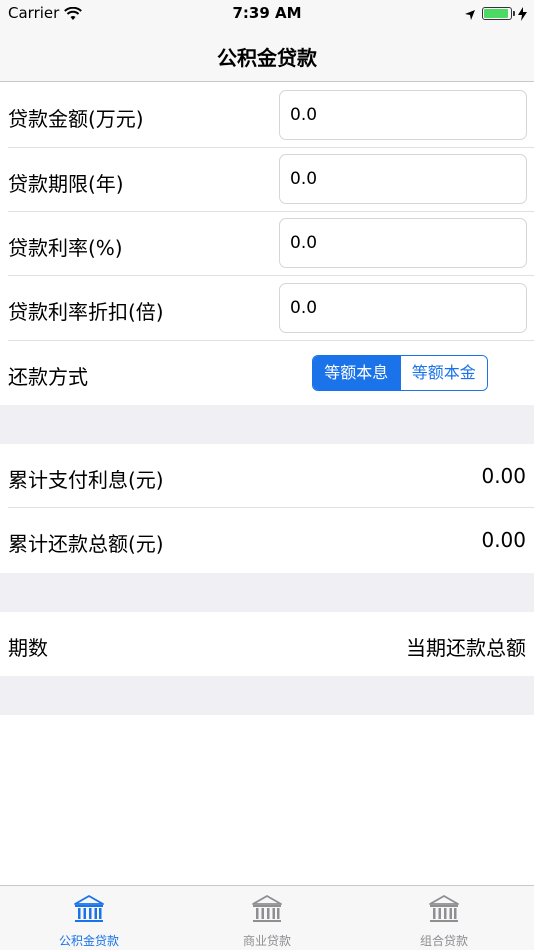  I want to click on tab-label: 公积金贷款, so click(88, 941).